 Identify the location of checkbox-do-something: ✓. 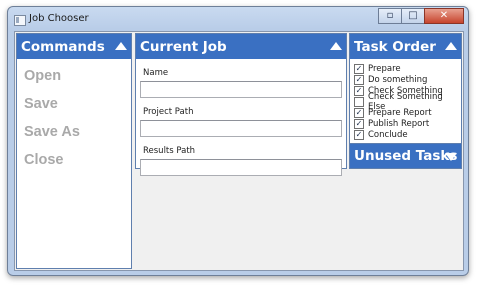
(359, 79).